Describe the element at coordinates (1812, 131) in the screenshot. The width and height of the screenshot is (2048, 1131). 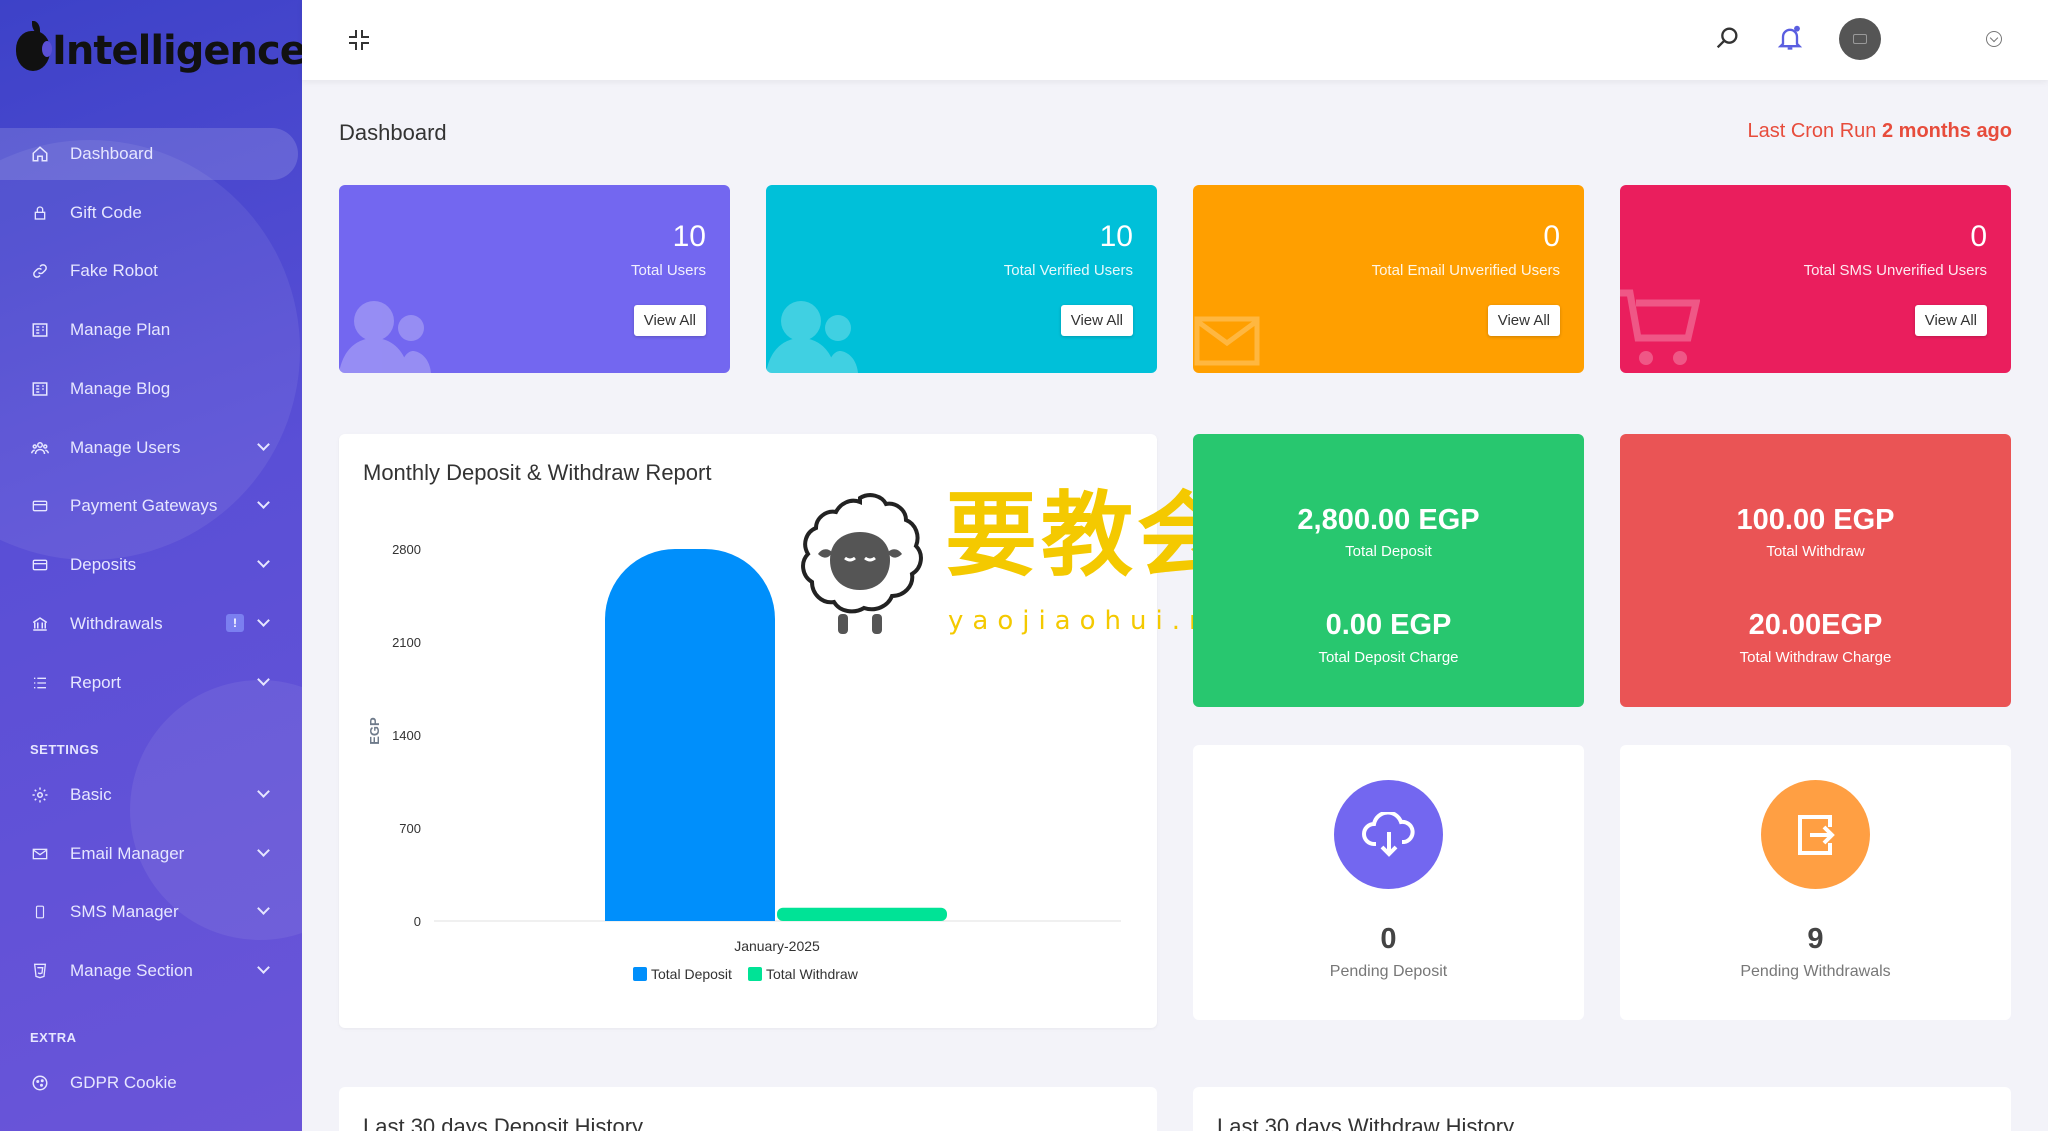
I see `cron-label: Last Cron Run` at that location.